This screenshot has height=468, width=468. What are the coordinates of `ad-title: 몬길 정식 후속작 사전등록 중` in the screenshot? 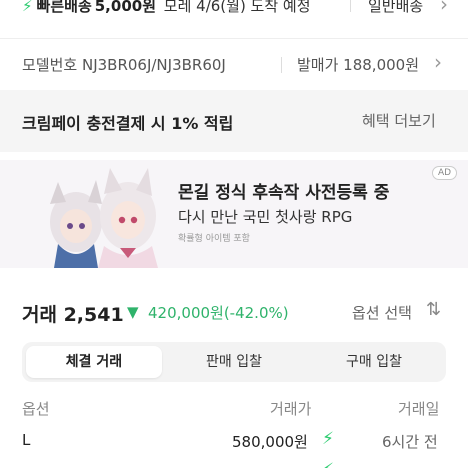 It's located at (284, 193).